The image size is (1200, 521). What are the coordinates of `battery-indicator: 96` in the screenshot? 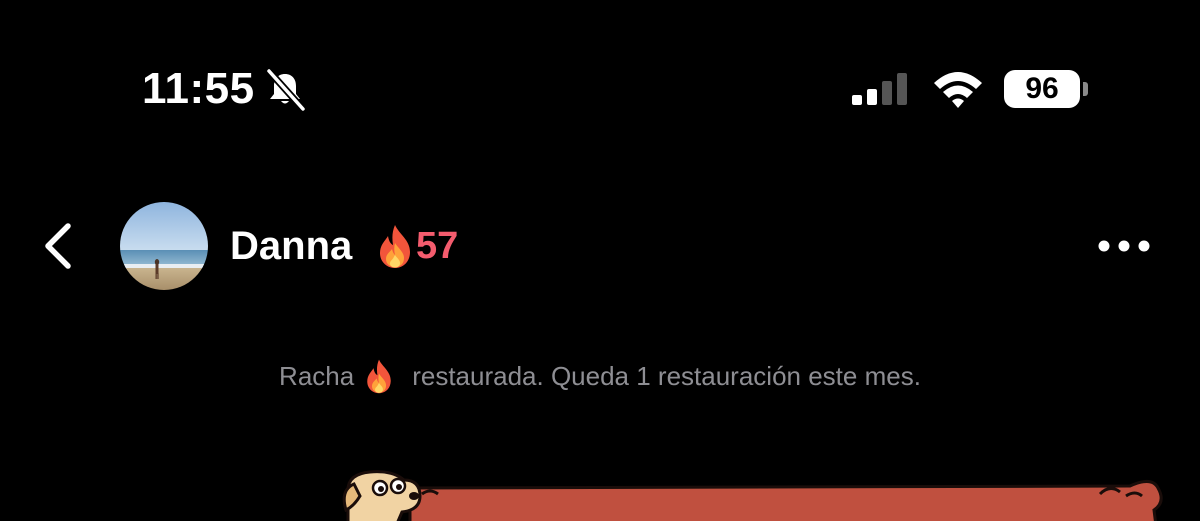 It's located at (1046, 89).